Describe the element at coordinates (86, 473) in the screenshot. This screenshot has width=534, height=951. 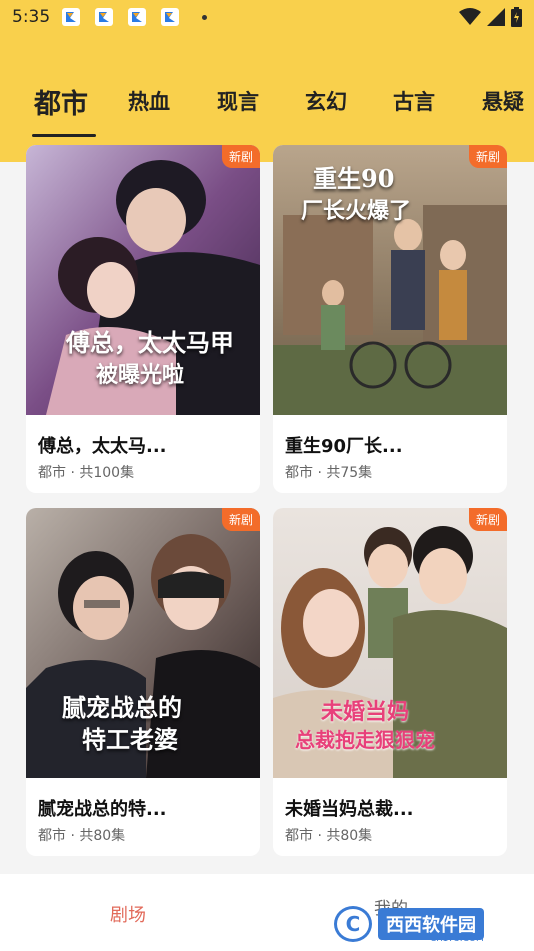
I see `drama-meta: 都市 · 共100集` at that location.